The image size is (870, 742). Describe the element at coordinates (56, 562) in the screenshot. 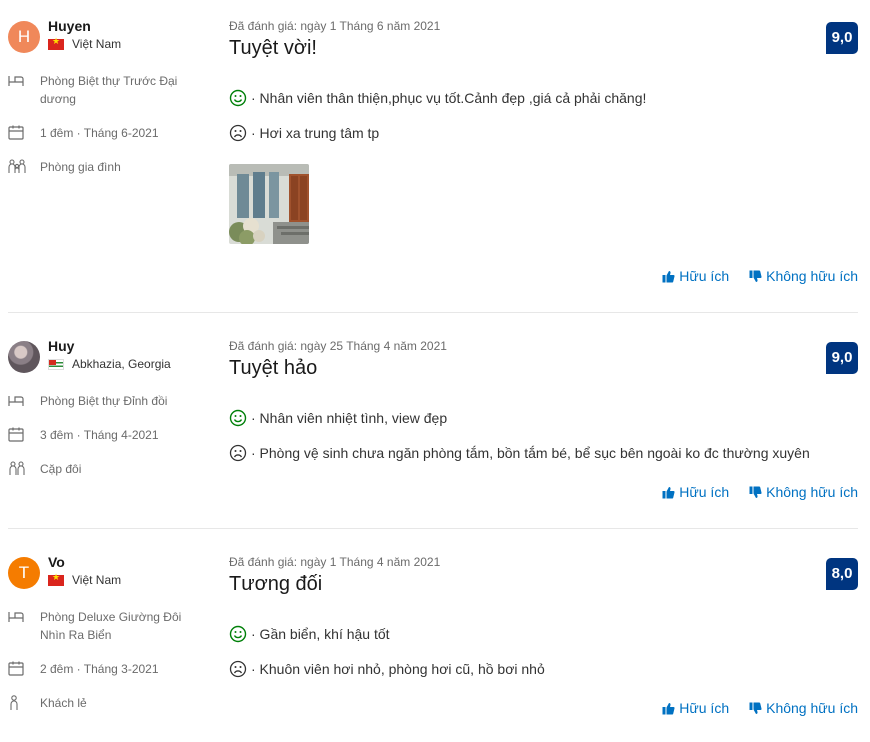

I see `reviewer-name: Vo` at that location.